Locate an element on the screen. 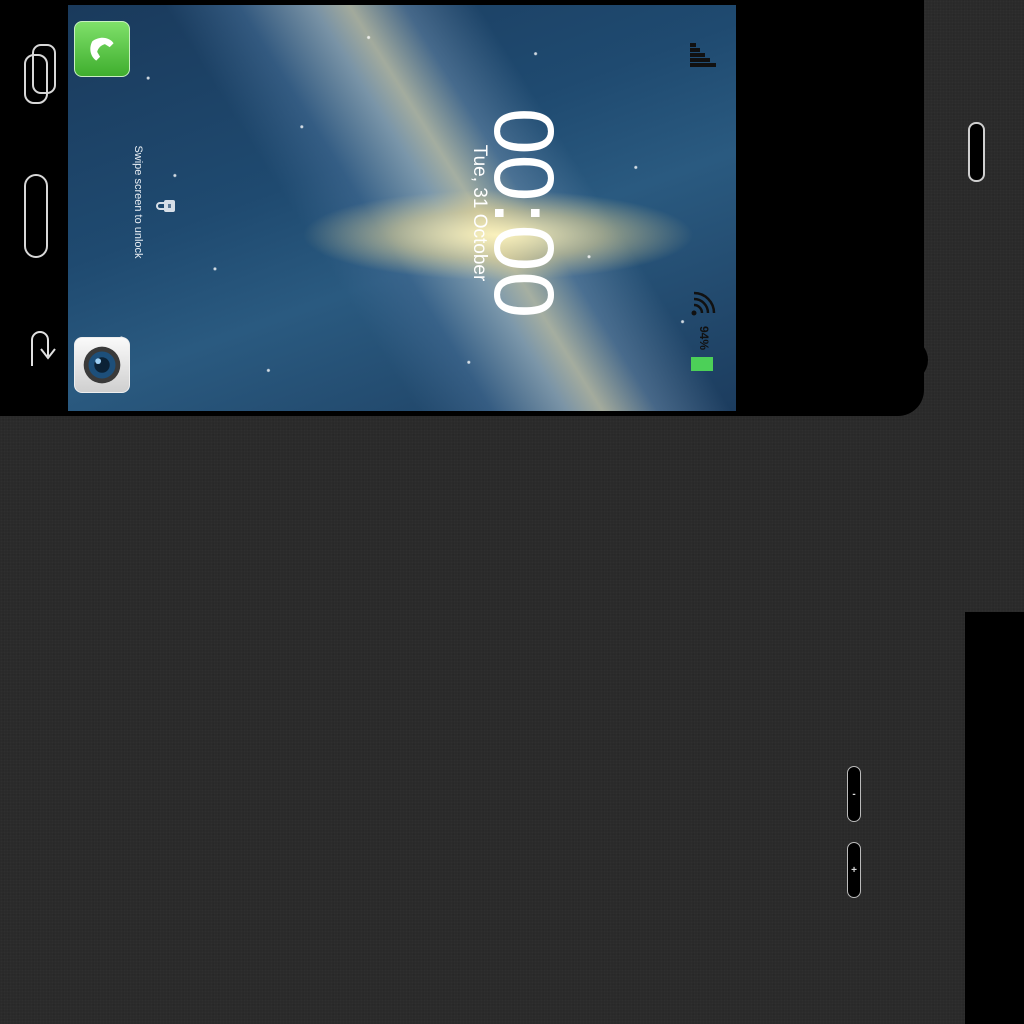  power-button is located at coordinates (976, 152).